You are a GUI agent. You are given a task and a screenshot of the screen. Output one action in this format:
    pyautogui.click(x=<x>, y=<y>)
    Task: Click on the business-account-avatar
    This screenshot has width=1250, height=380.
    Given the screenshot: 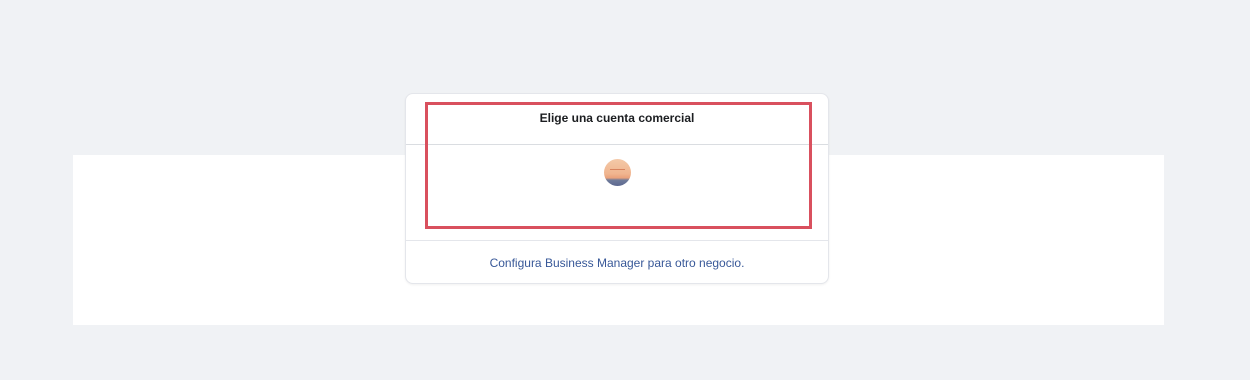 What is the action you would take?
    pyautogui.click(x=617, y=172)
    